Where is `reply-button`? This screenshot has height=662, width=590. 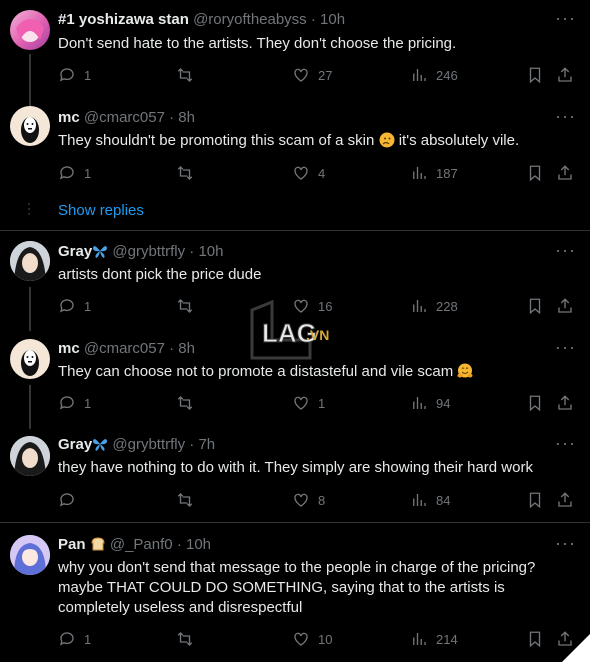
reply-button is located at coordinates (71, 500).